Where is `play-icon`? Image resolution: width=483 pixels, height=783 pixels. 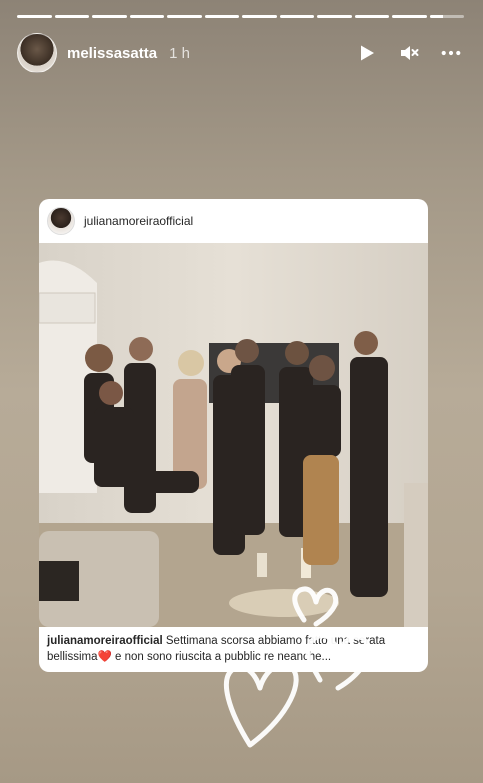 play-icon is located at coordinates (367, 53).